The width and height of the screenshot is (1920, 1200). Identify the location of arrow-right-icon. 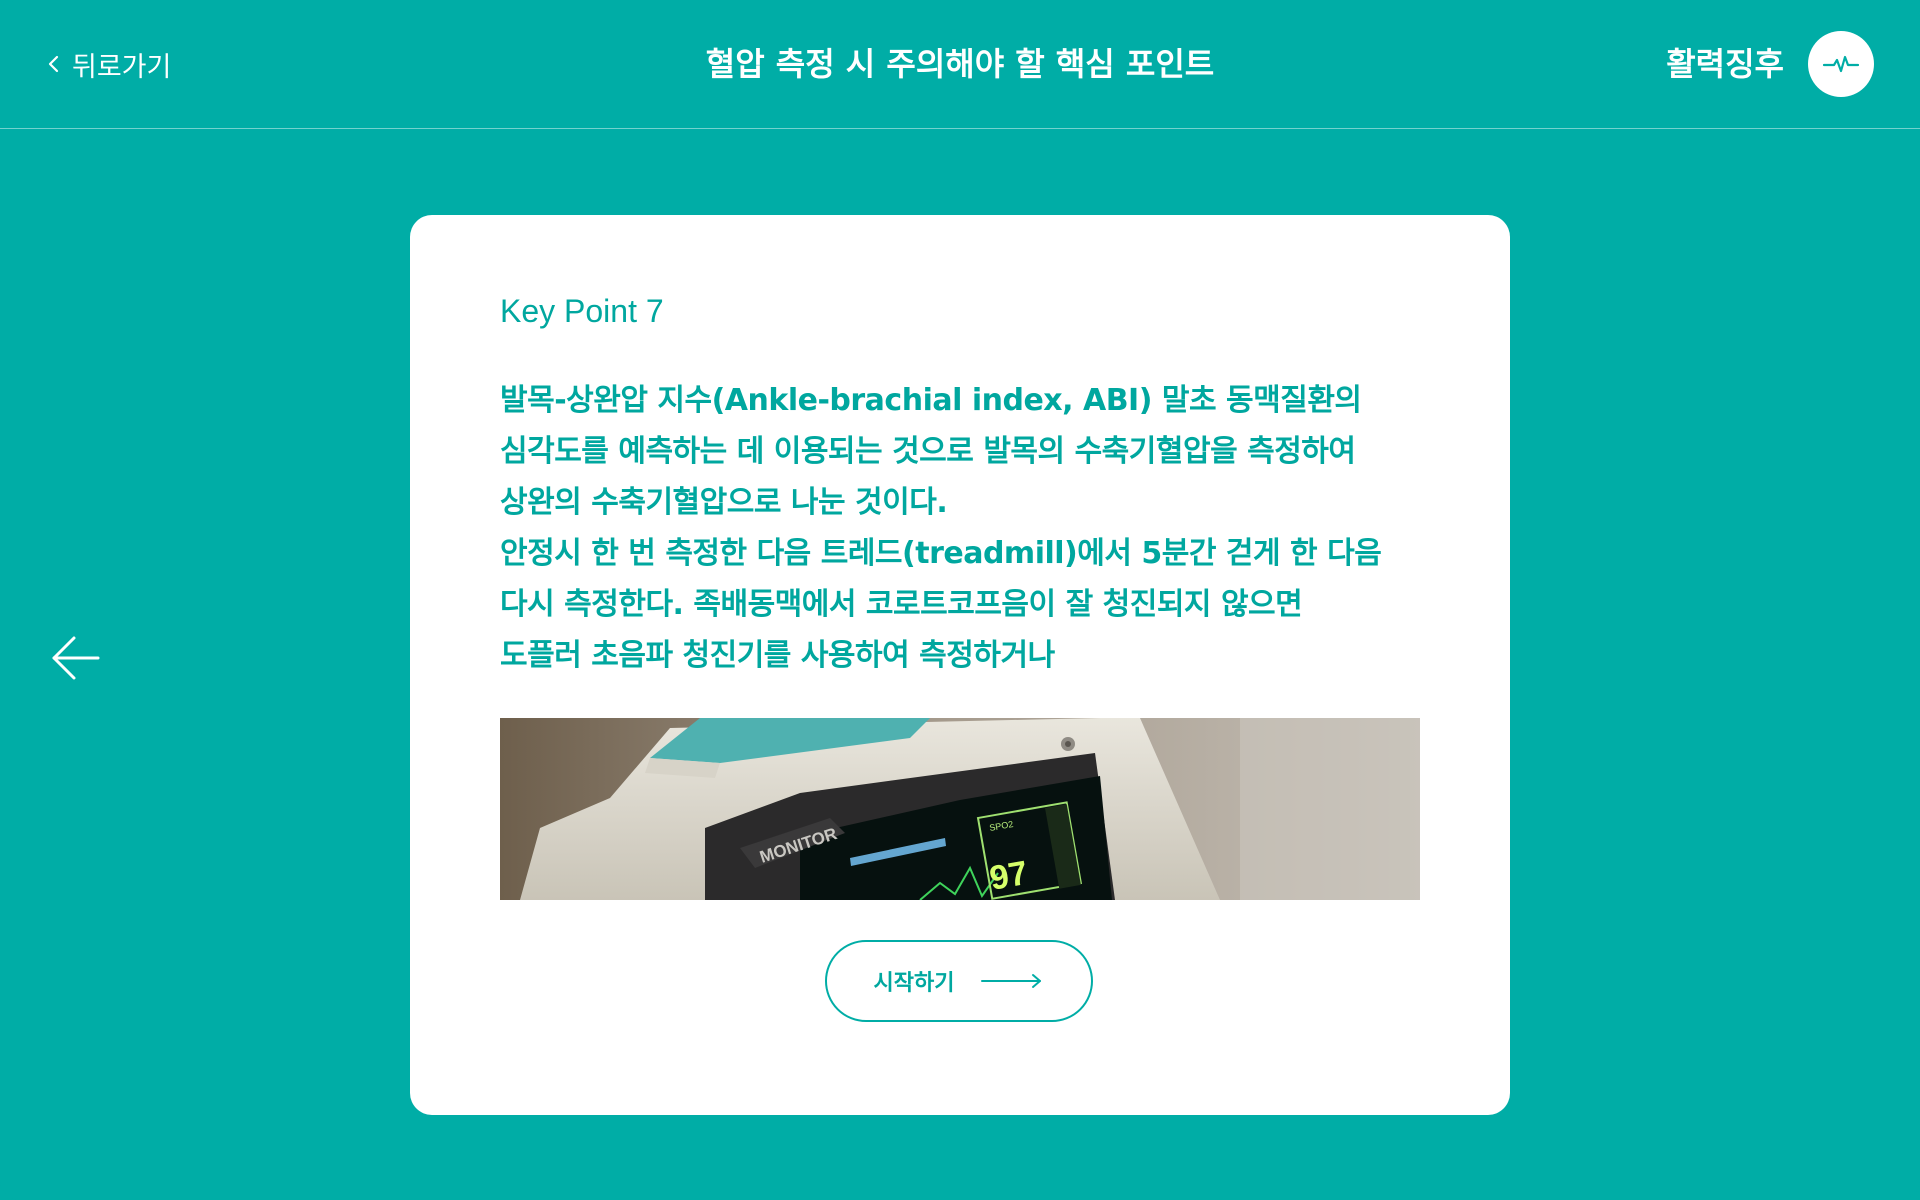
(1011, 981).